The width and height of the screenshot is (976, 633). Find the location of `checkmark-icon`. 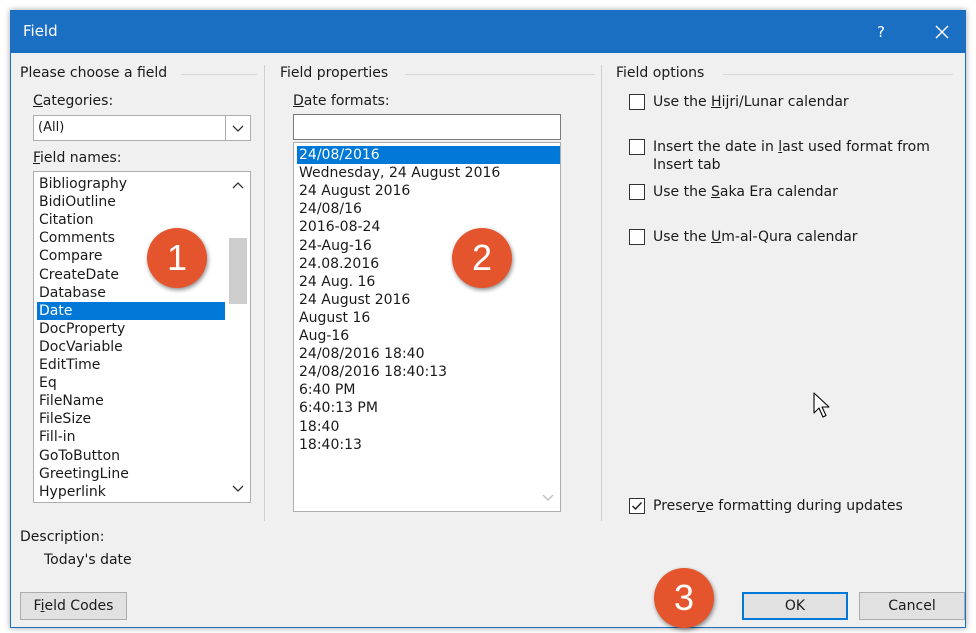

checkmark-icon is located at coordinates (637, 506).